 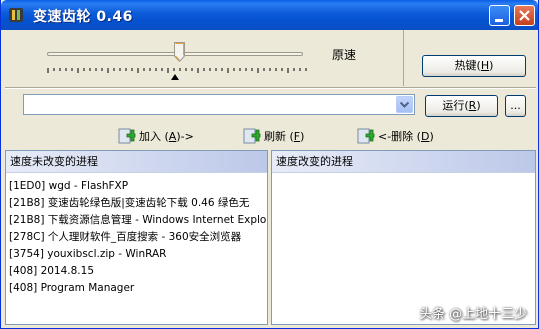 I want to click on speed-label: 原速, so click(x=344, y=55).